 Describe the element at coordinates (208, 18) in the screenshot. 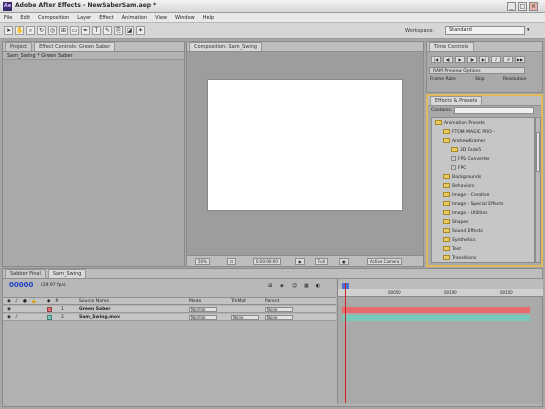

I see `menu-help: Help` at that location.